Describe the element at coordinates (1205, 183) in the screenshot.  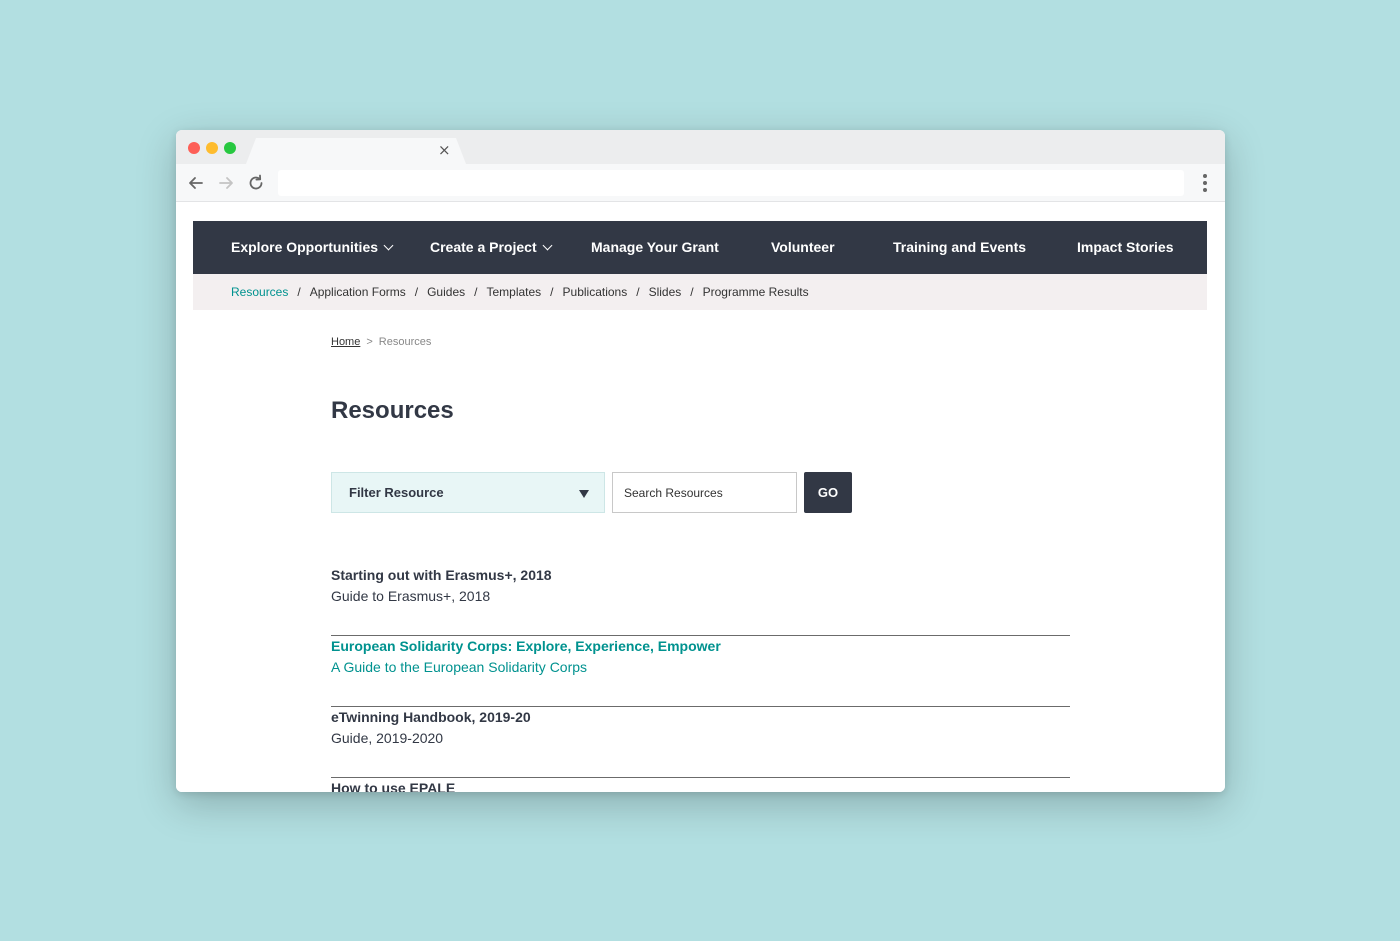
I see `more-menu-icon` at that location.